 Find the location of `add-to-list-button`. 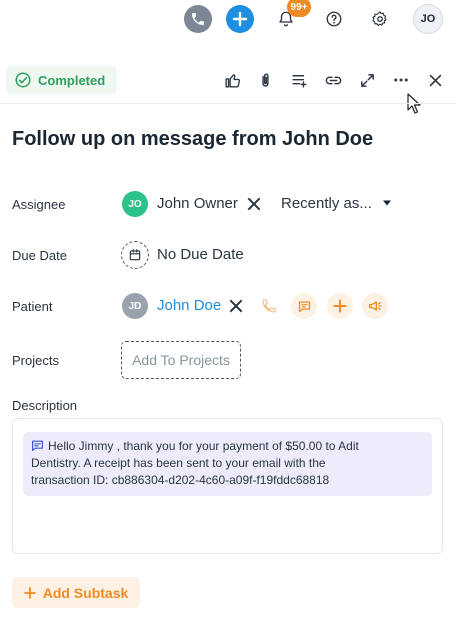

add-to-list-button is located at coordinates (299, 80).